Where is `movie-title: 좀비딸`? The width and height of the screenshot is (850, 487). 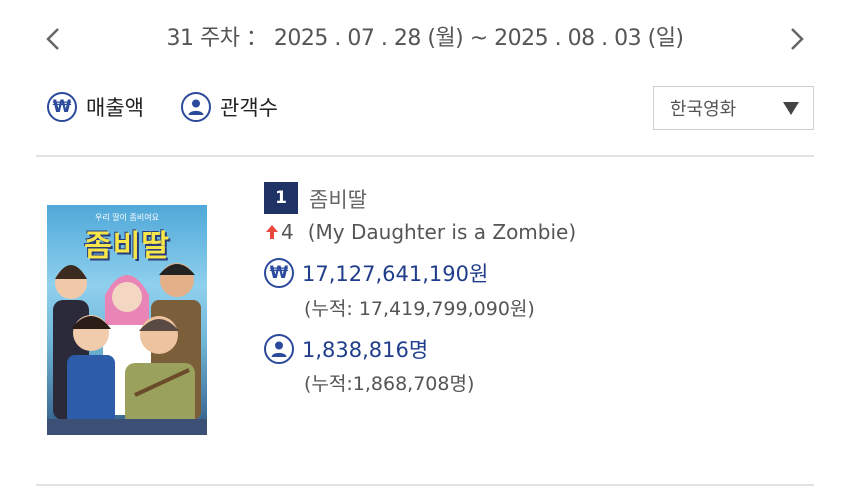
movie-title: 좀비딸 is located at coordinates (338, 199).